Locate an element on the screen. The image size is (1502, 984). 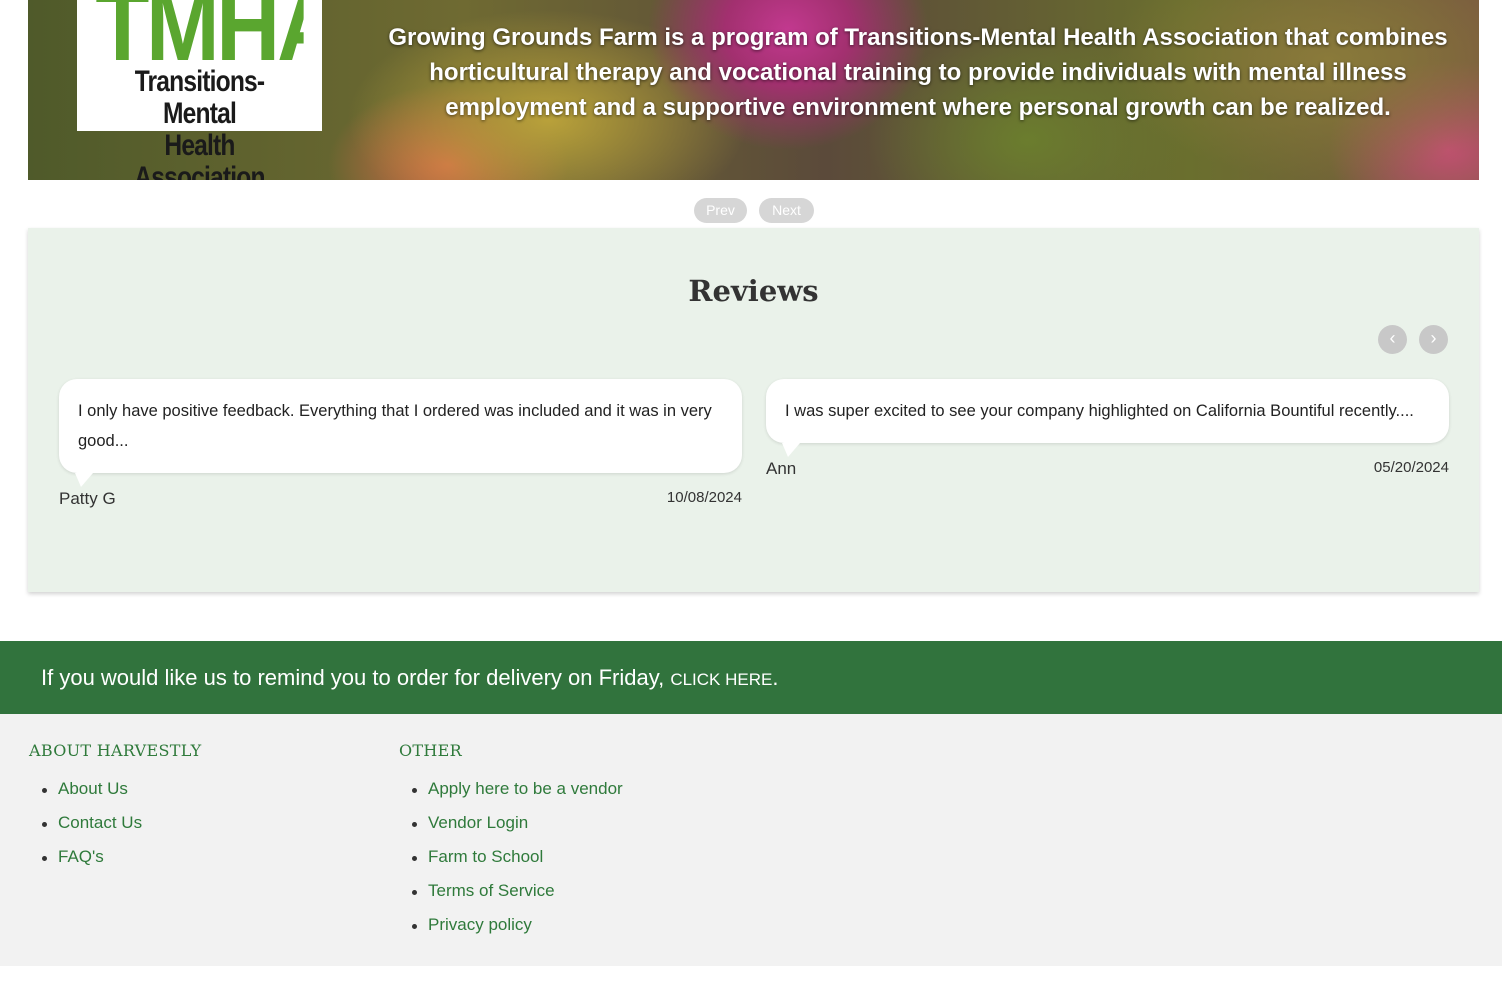
list-item: Apply here to be a vendor is located at coordinates (511, 796).